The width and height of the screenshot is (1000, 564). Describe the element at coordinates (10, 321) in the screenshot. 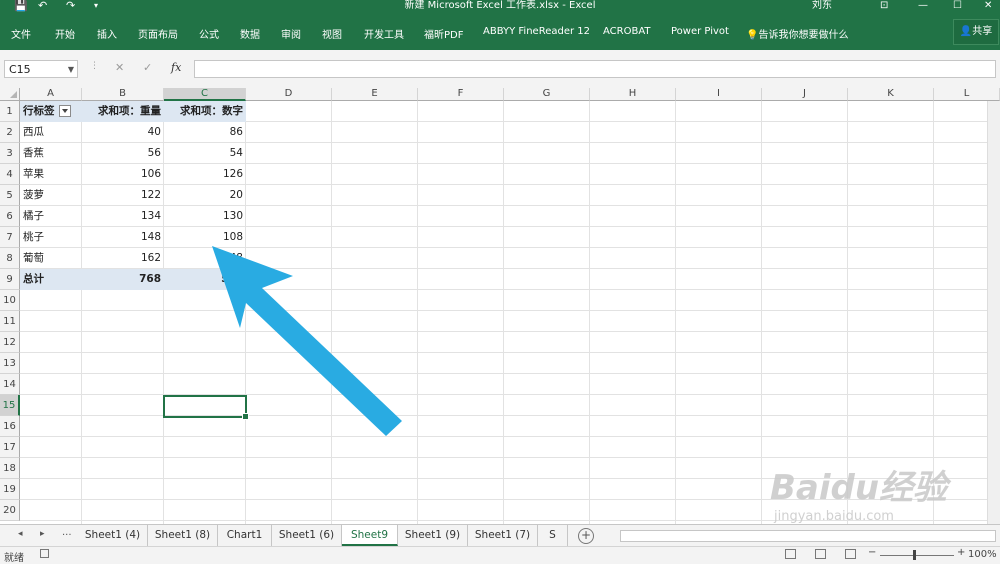

I see `row-header-11: 11` at that location.